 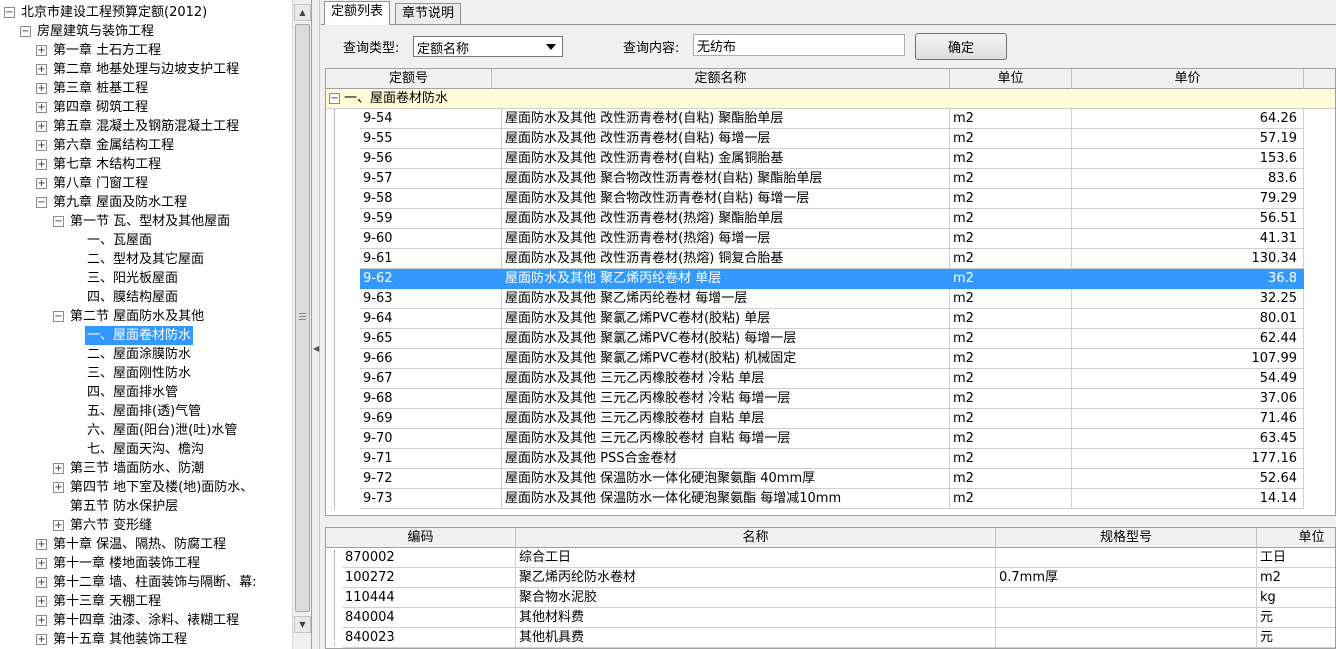 What do you see at coordinates (488, 46) in the screenshot?
I see `query-type-select: 定额名称` at bounding box center [488, 46].